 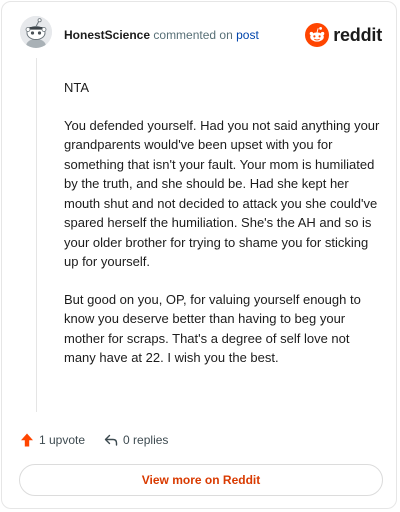 I want to click on username-link: HonestScience, so click(x=107, y=35).